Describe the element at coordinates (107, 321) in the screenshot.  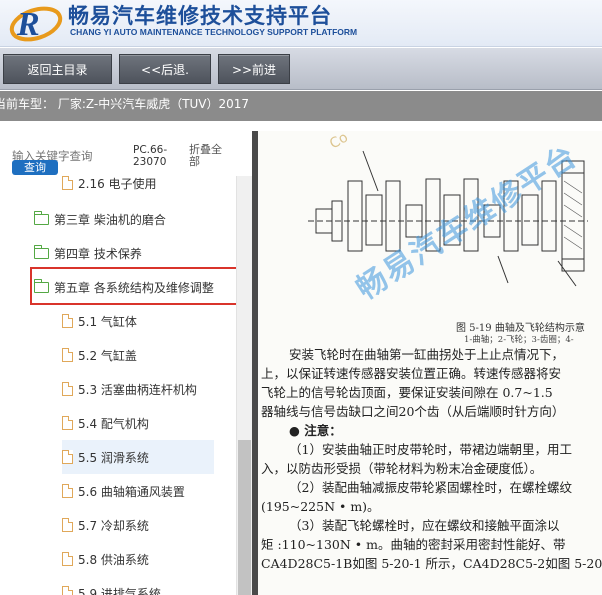
I see `tree-item-label: 5.1 气缸体` at that location.